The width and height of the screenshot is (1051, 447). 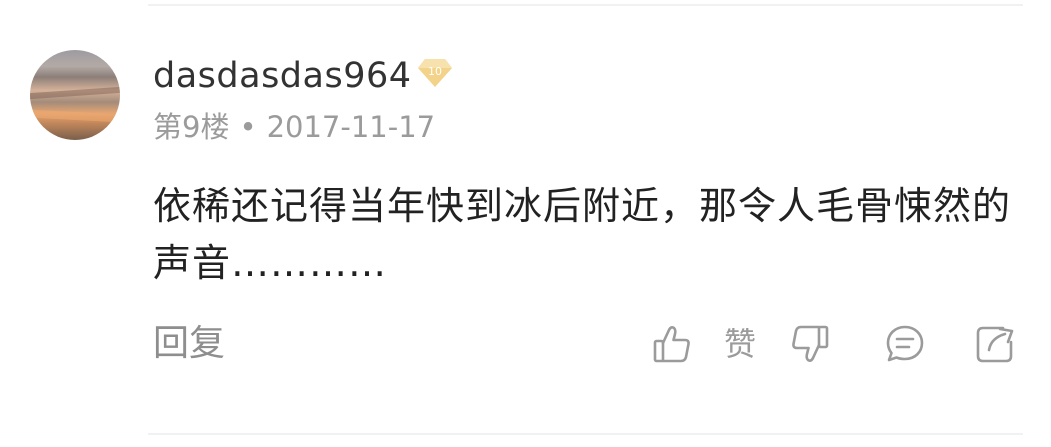 What do you see at coordinates (351, 127) in the screenshot?
I see `comment-date: 2017-11-17` at bounding box center [351, 127].